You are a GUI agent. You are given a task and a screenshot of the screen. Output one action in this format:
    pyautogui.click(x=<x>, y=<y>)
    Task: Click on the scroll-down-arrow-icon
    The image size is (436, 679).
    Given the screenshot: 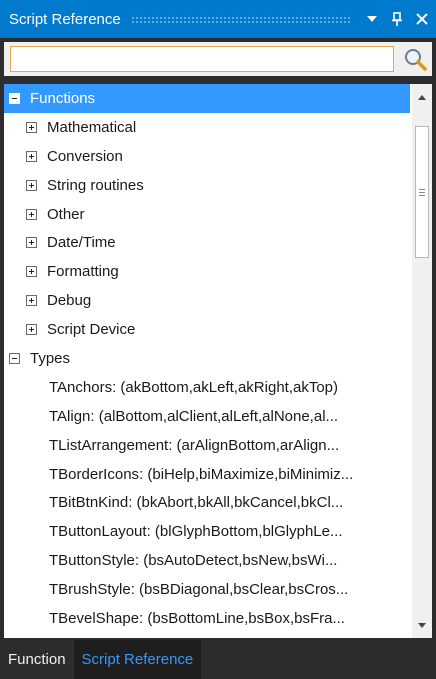 What is the action you would take?
    pyautogui.click(x=422, y=625)
    